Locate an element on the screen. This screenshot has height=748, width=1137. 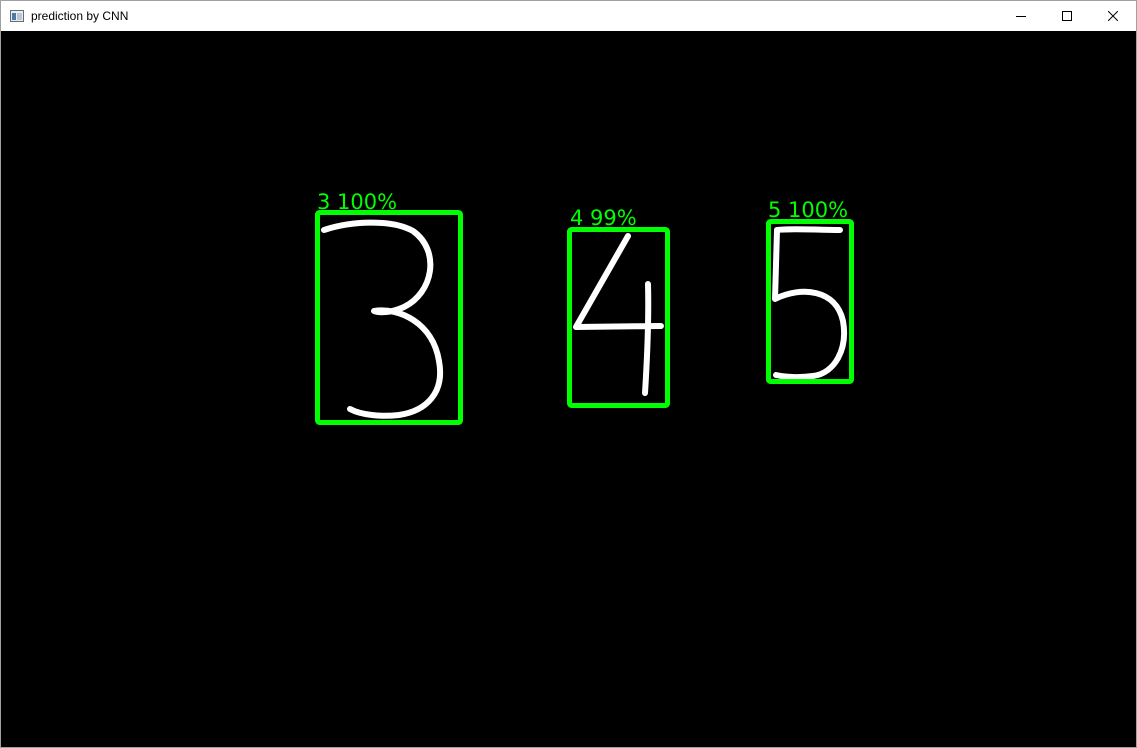
window-title: prediction by CNN is located at coordinates (80, 16).